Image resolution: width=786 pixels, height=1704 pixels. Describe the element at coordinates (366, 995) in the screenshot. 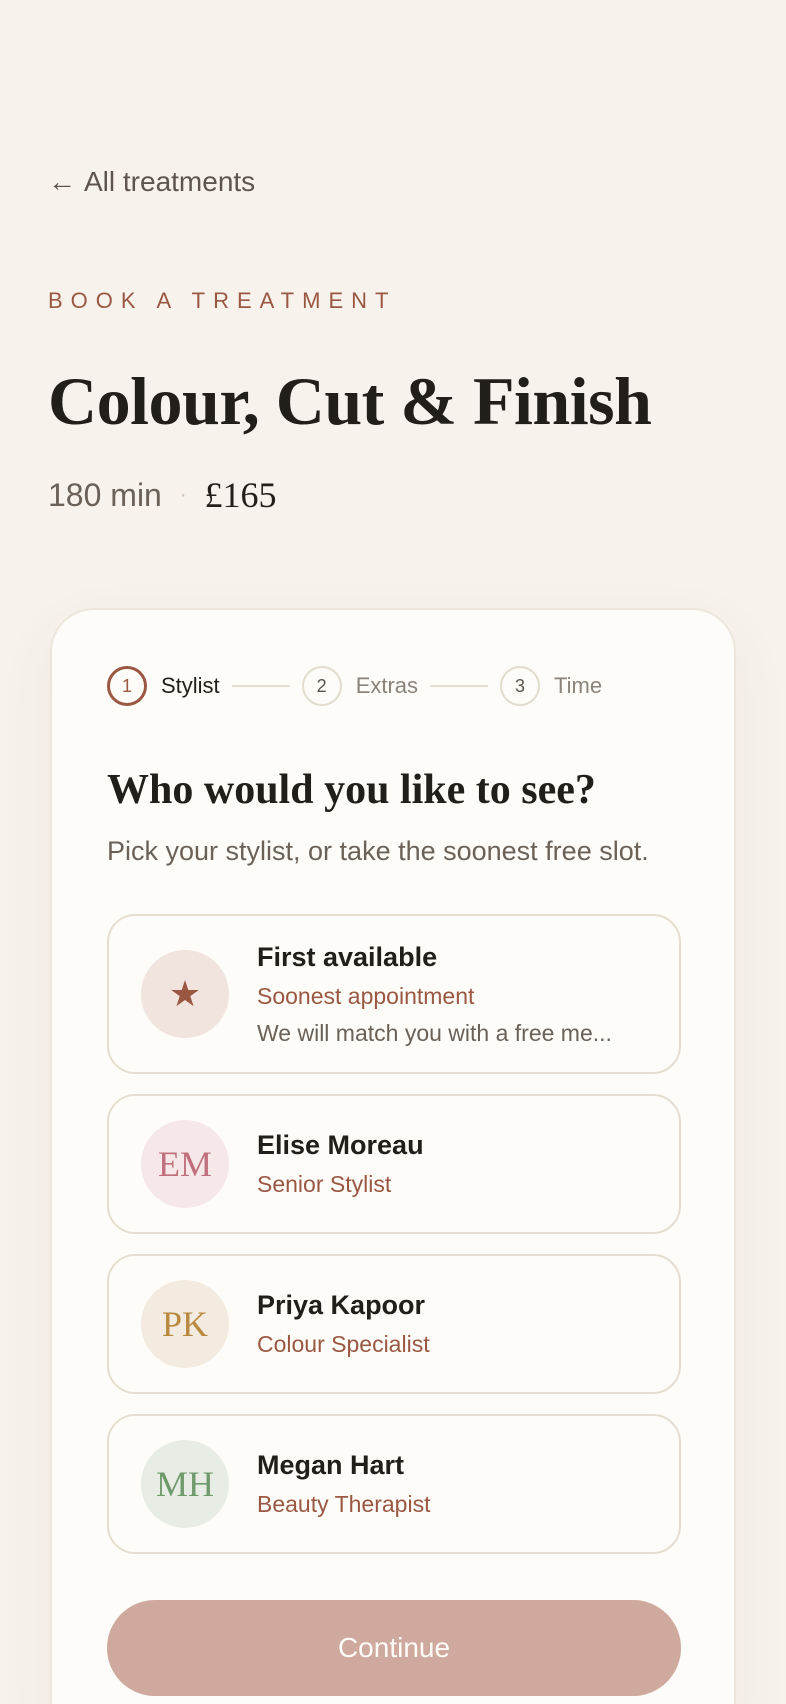

I see `option-role: Soonest appointment` at that location.